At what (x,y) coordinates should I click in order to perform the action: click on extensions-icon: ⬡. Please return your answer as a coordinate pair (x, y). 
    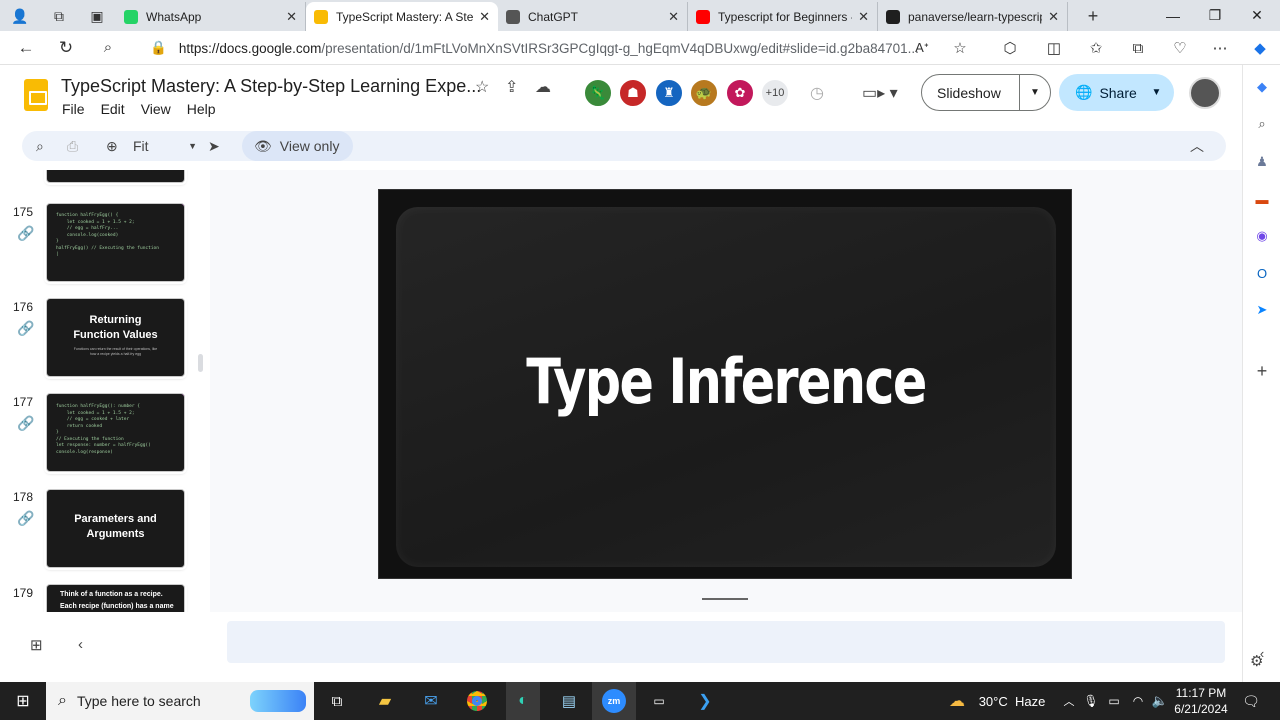
    Looking at the image, I should click on (1010, 48).